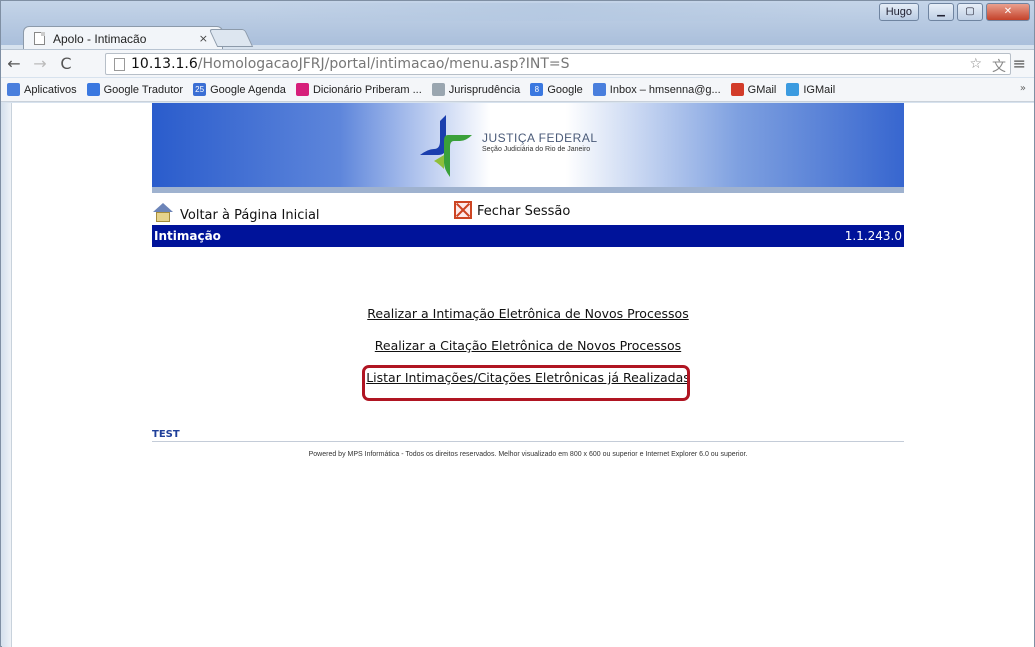 The height and width of the screenshot is (647, 1035). Describe the element at coordinates (1023, 88) in the screenshot. I see `bookmarks-overflow-icon: »` at that location.